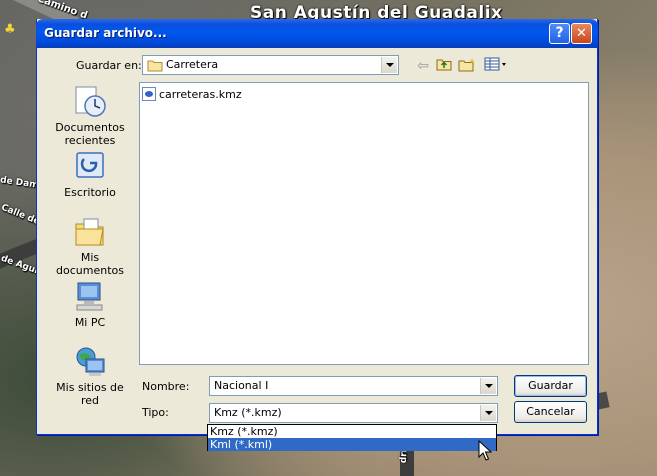  Describe the element at coordinates (550, 412) in the screenshot. I see `cancel-button: Cancelar` at that location.